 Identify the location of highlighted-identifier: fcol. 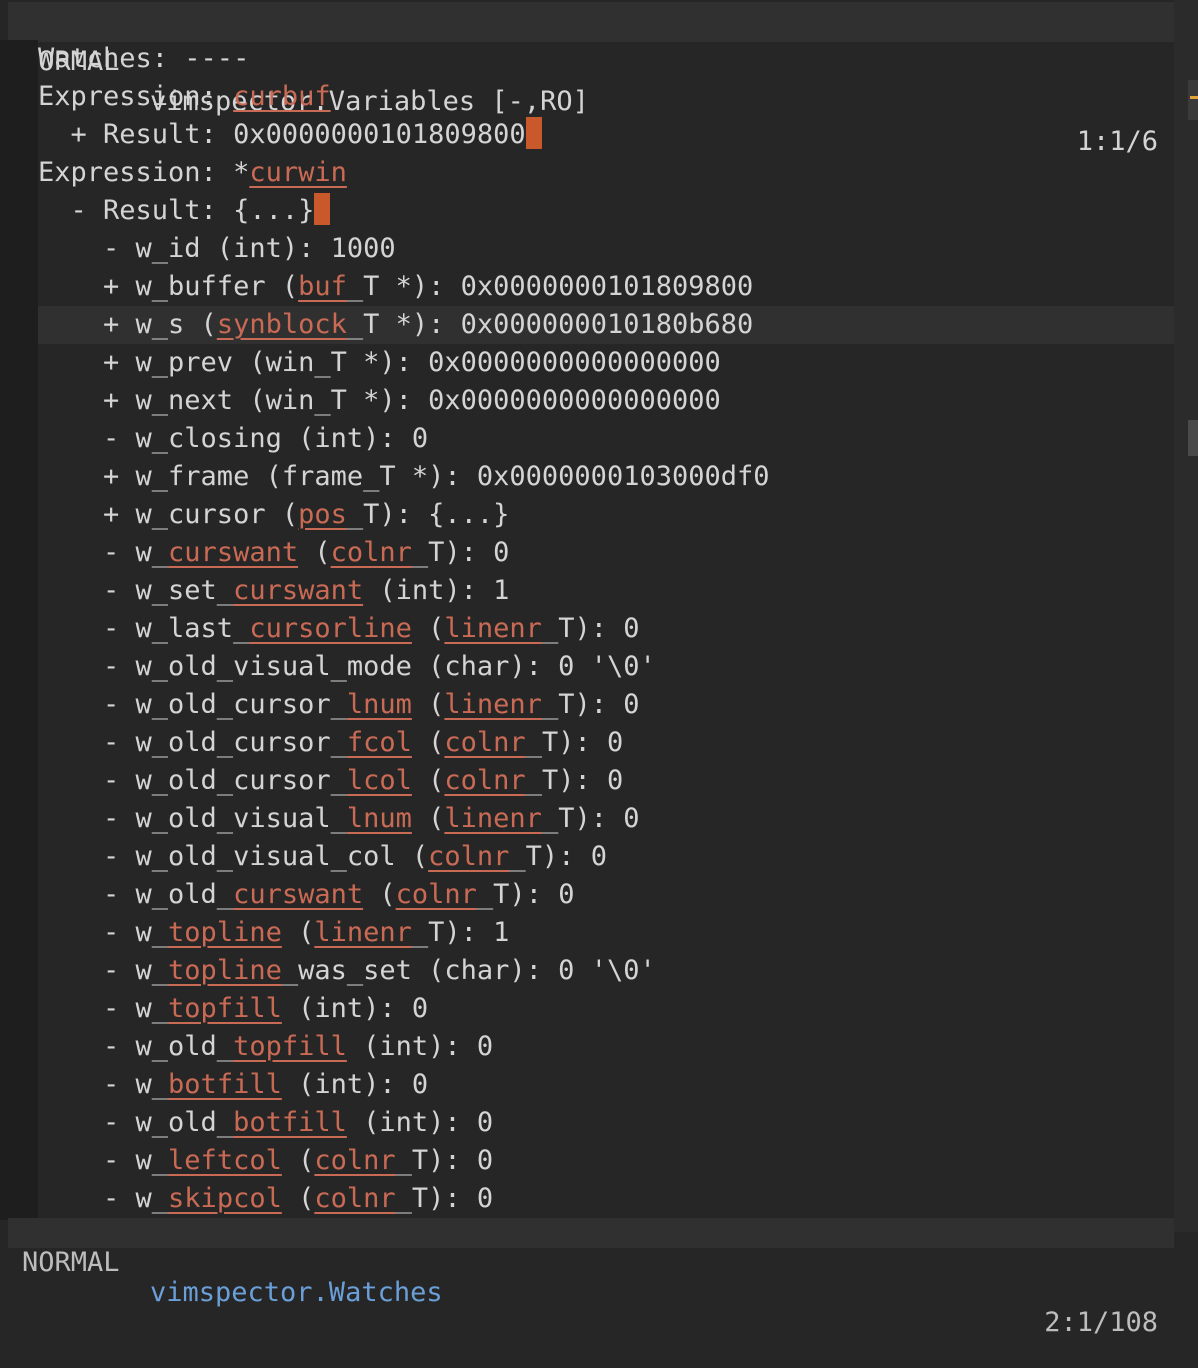
(379, 742).